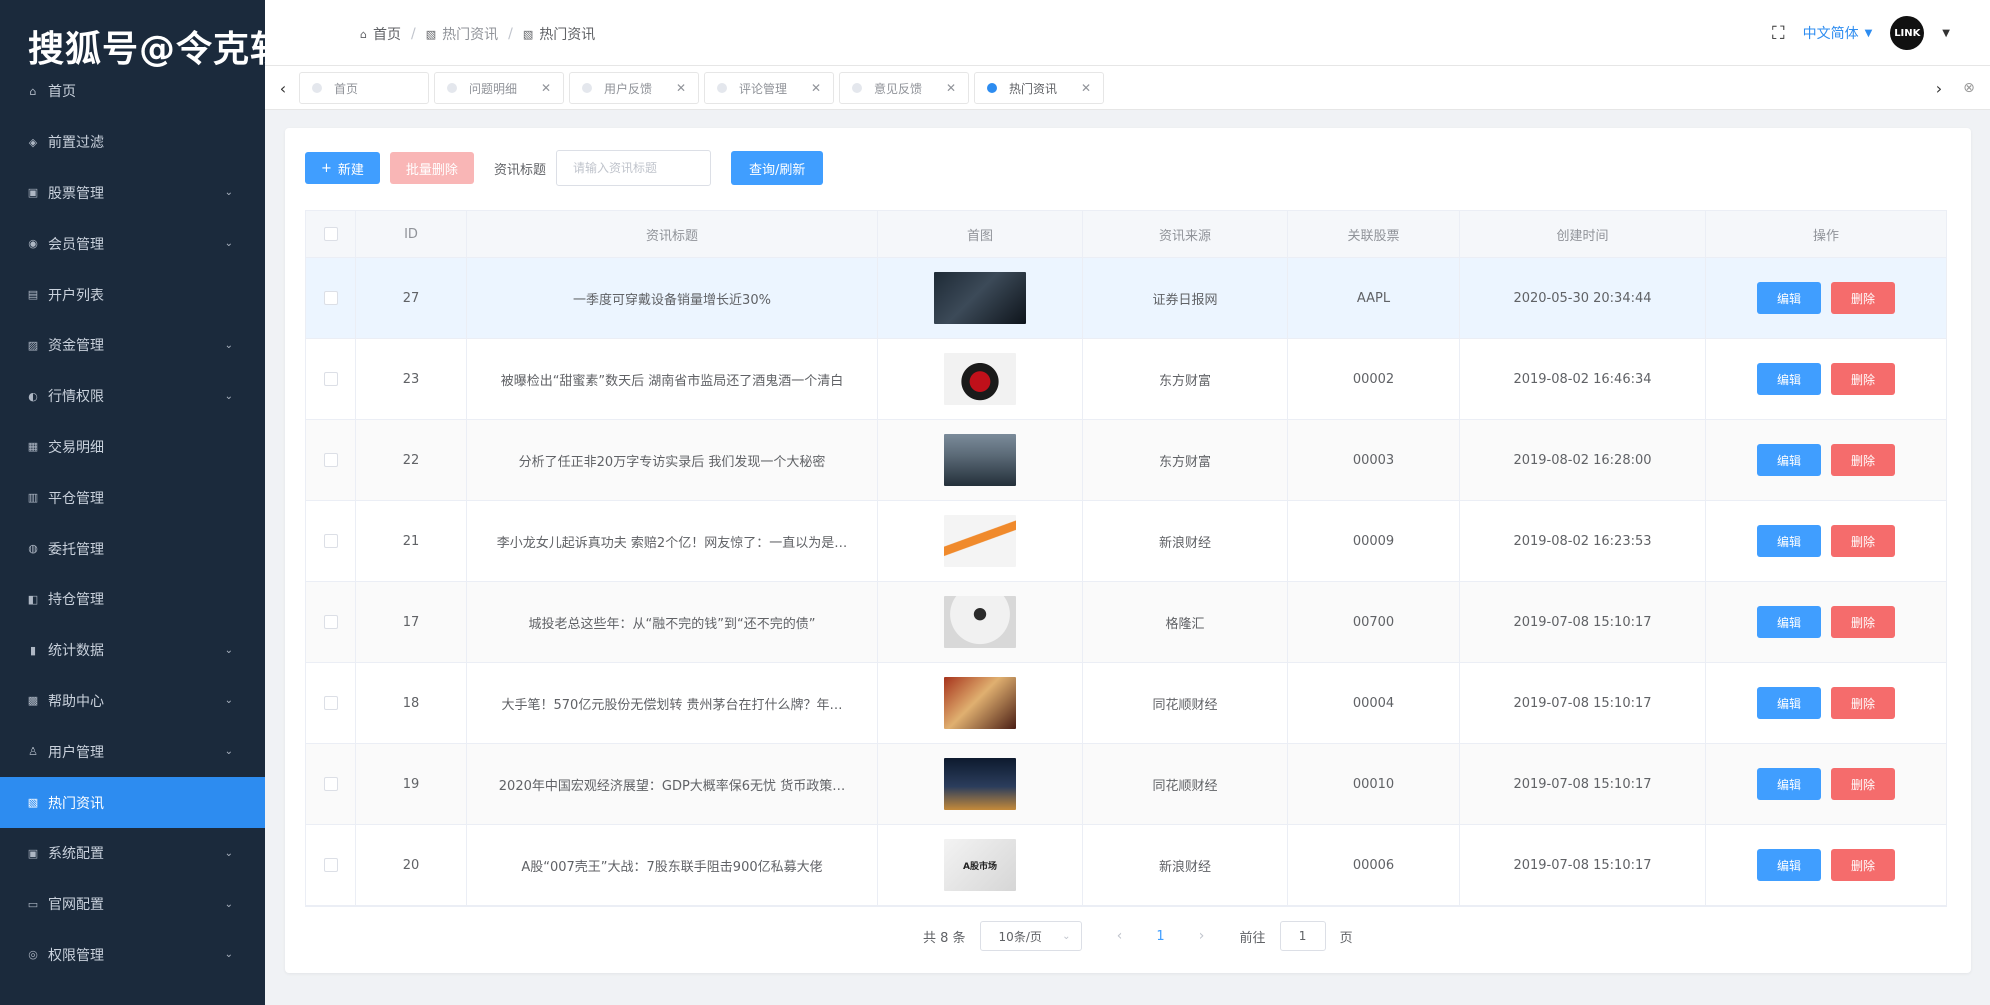 The height and width of the screenshot is (1005, 1990). Describe the element at coordinates (132, 294) in the screenshot. I see `sidebar-item: ▤ 开户列表` at that location.